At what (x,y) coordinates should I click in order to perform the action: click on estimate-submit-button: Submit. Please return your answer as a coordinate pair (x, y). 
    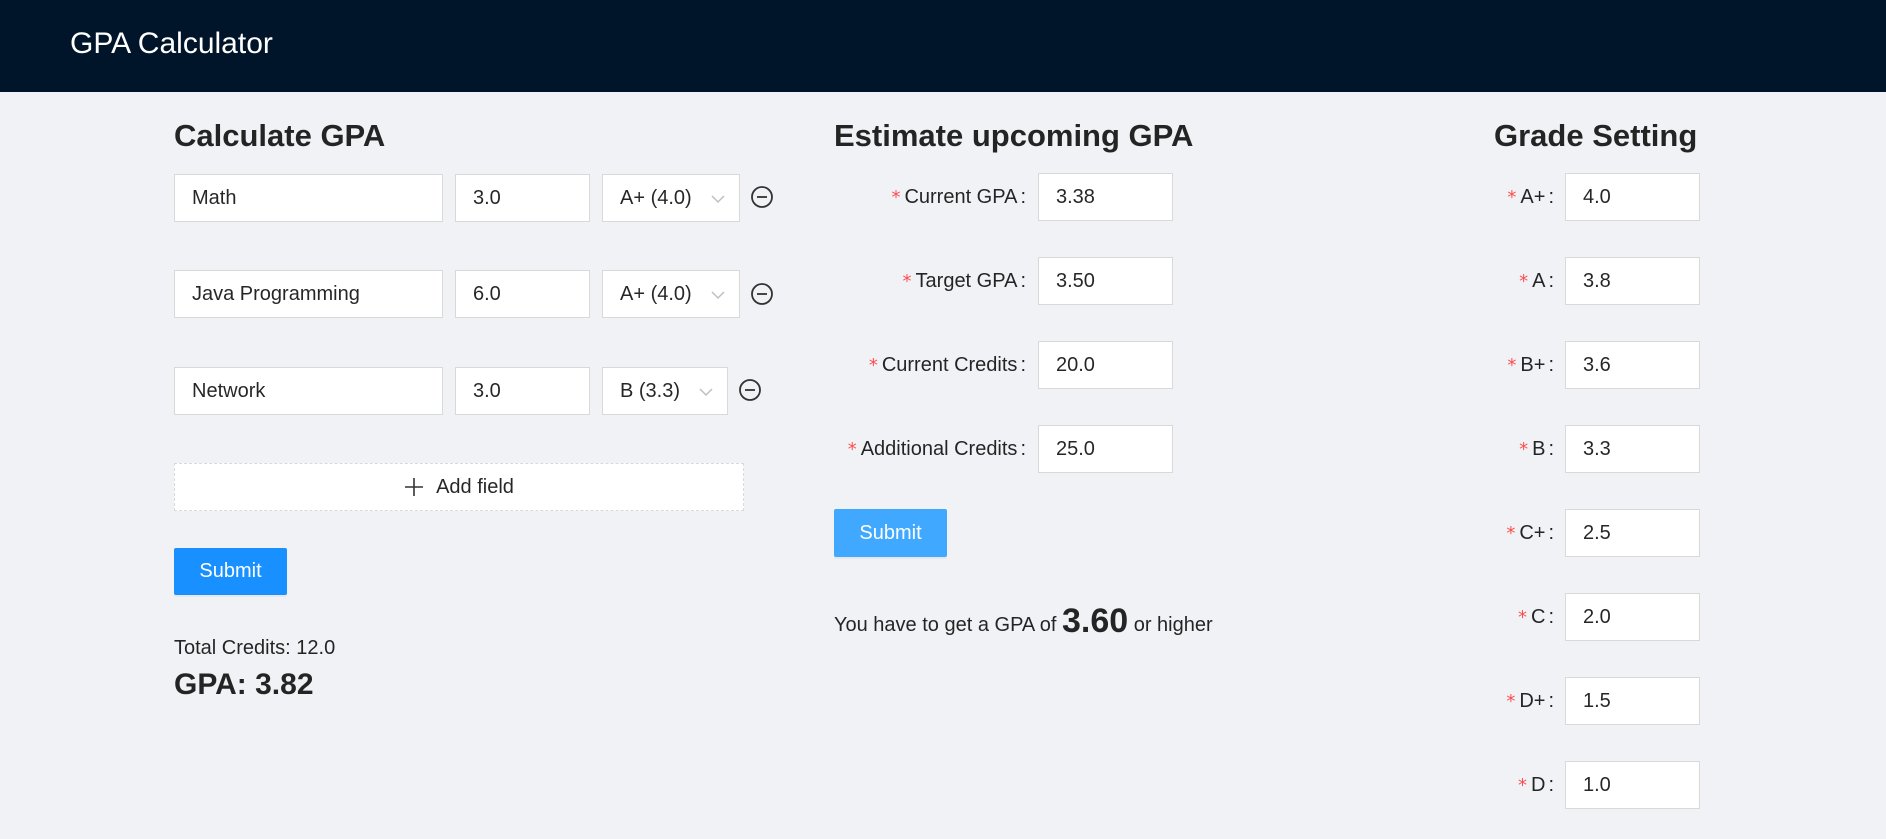
    Looking at the image, I should click on (890, 533).